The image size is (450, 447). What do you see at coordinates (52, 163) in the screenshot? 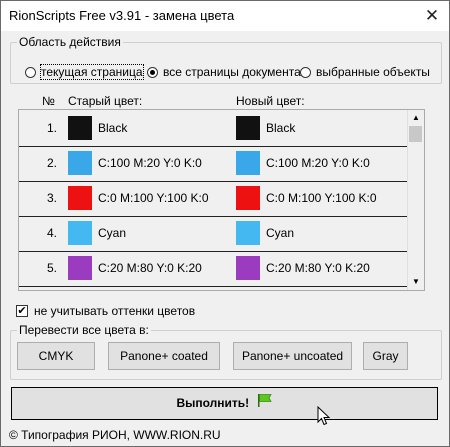
I see `row-number: 2.` at bounding box center [52, 163].